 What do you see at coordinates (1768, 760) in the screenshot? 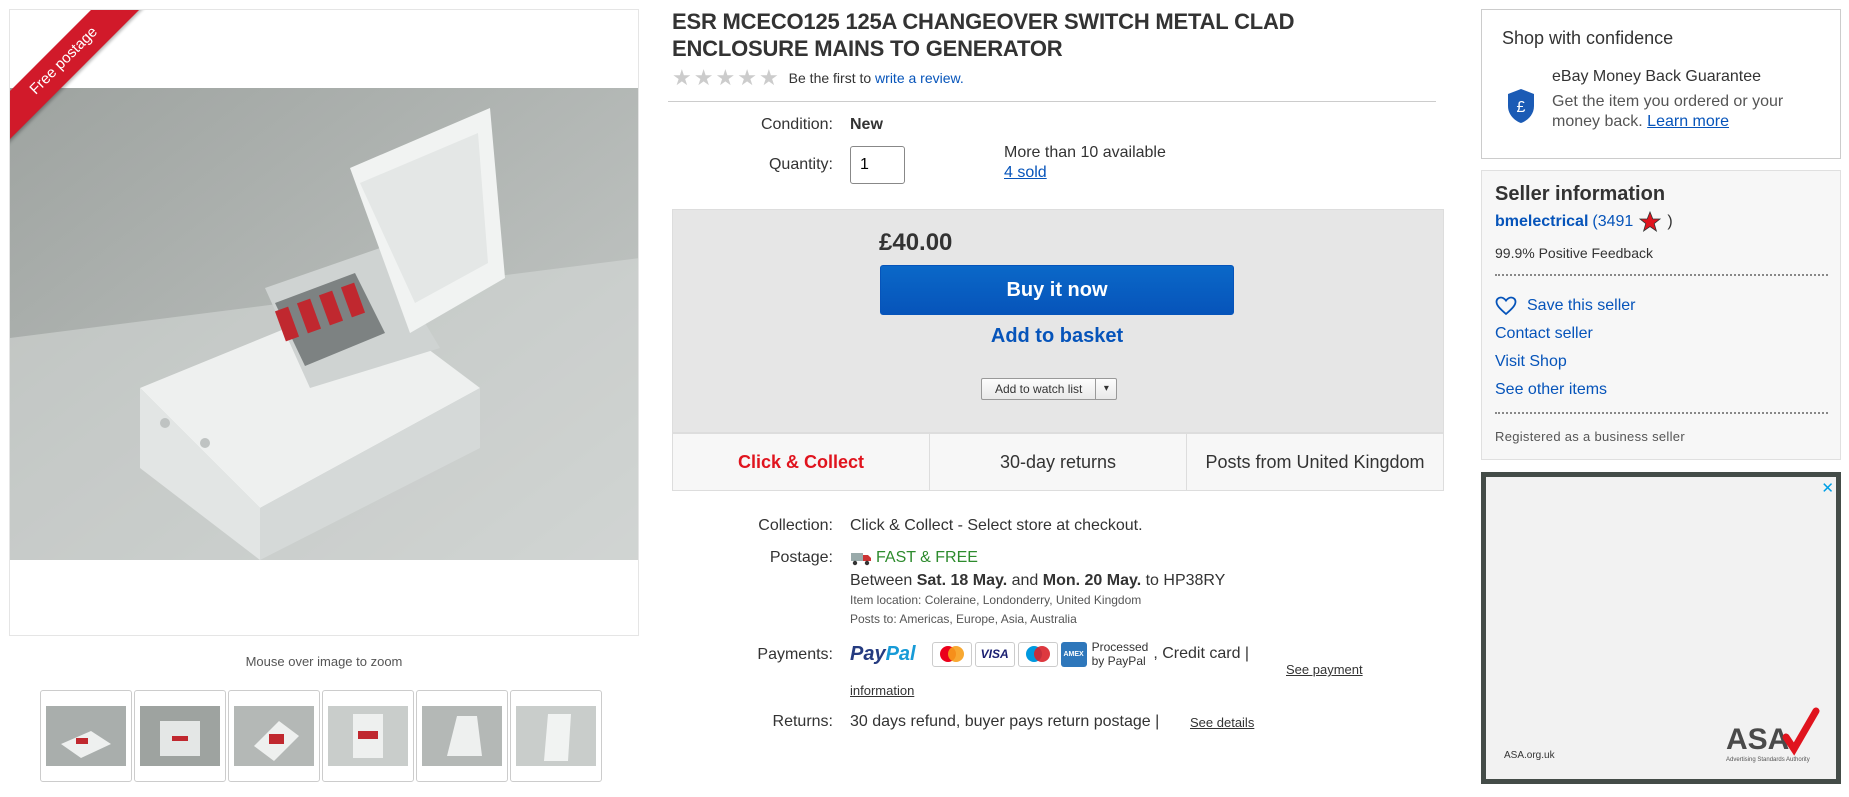
I see `asa-logo-sub: Advertising Standards Authority` at bounding box center [1768, 760].